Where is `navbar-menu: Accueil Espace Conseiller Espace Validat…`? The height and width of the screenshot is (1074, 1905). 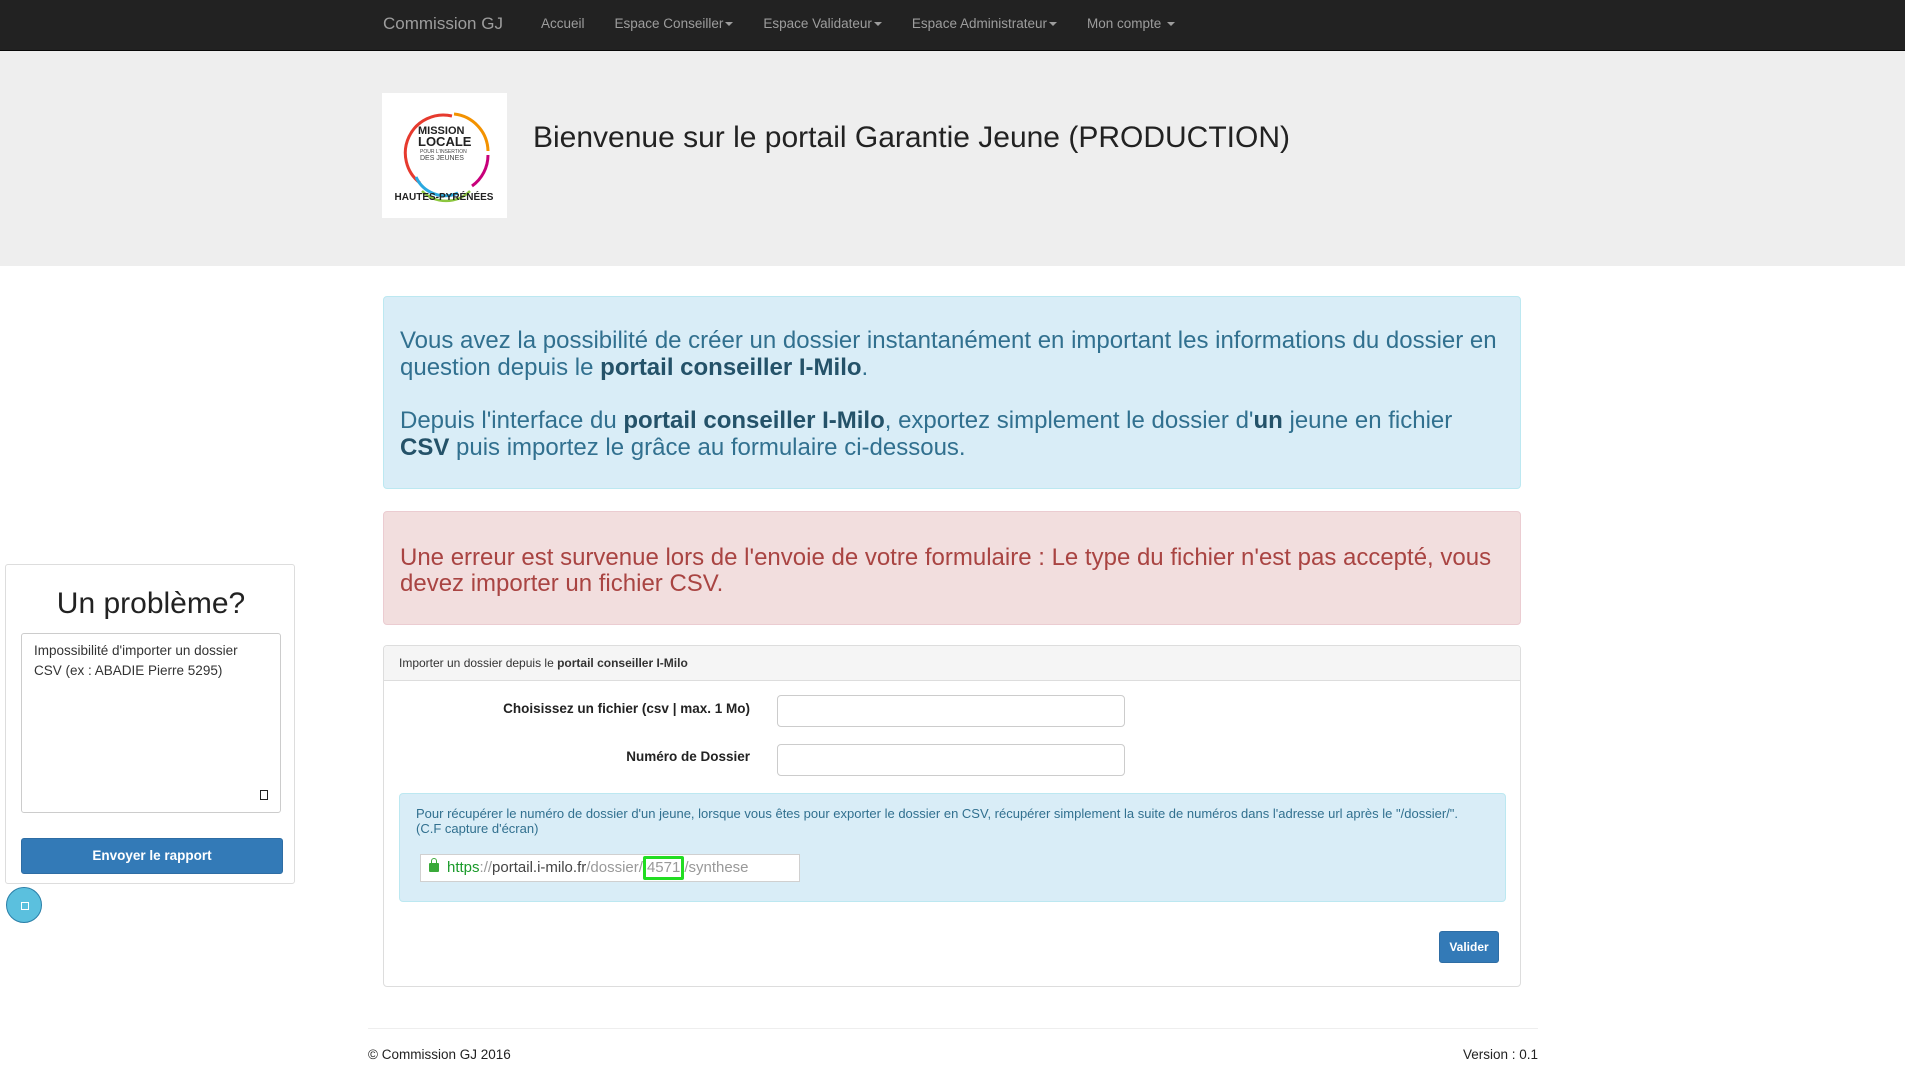 navbar-menu: Accueil Espace Conseiller Espace Validat… is located at coordinates (858, 25).